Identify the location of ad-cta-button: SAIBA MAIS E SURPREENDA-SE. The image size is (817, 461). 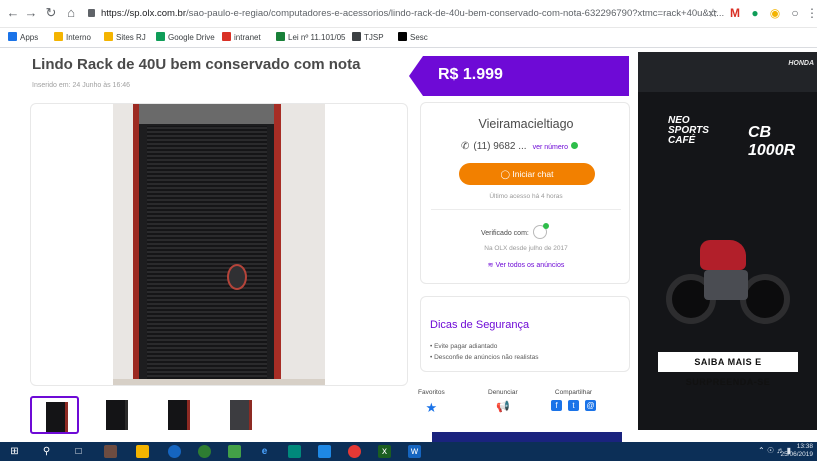
(728, 369).